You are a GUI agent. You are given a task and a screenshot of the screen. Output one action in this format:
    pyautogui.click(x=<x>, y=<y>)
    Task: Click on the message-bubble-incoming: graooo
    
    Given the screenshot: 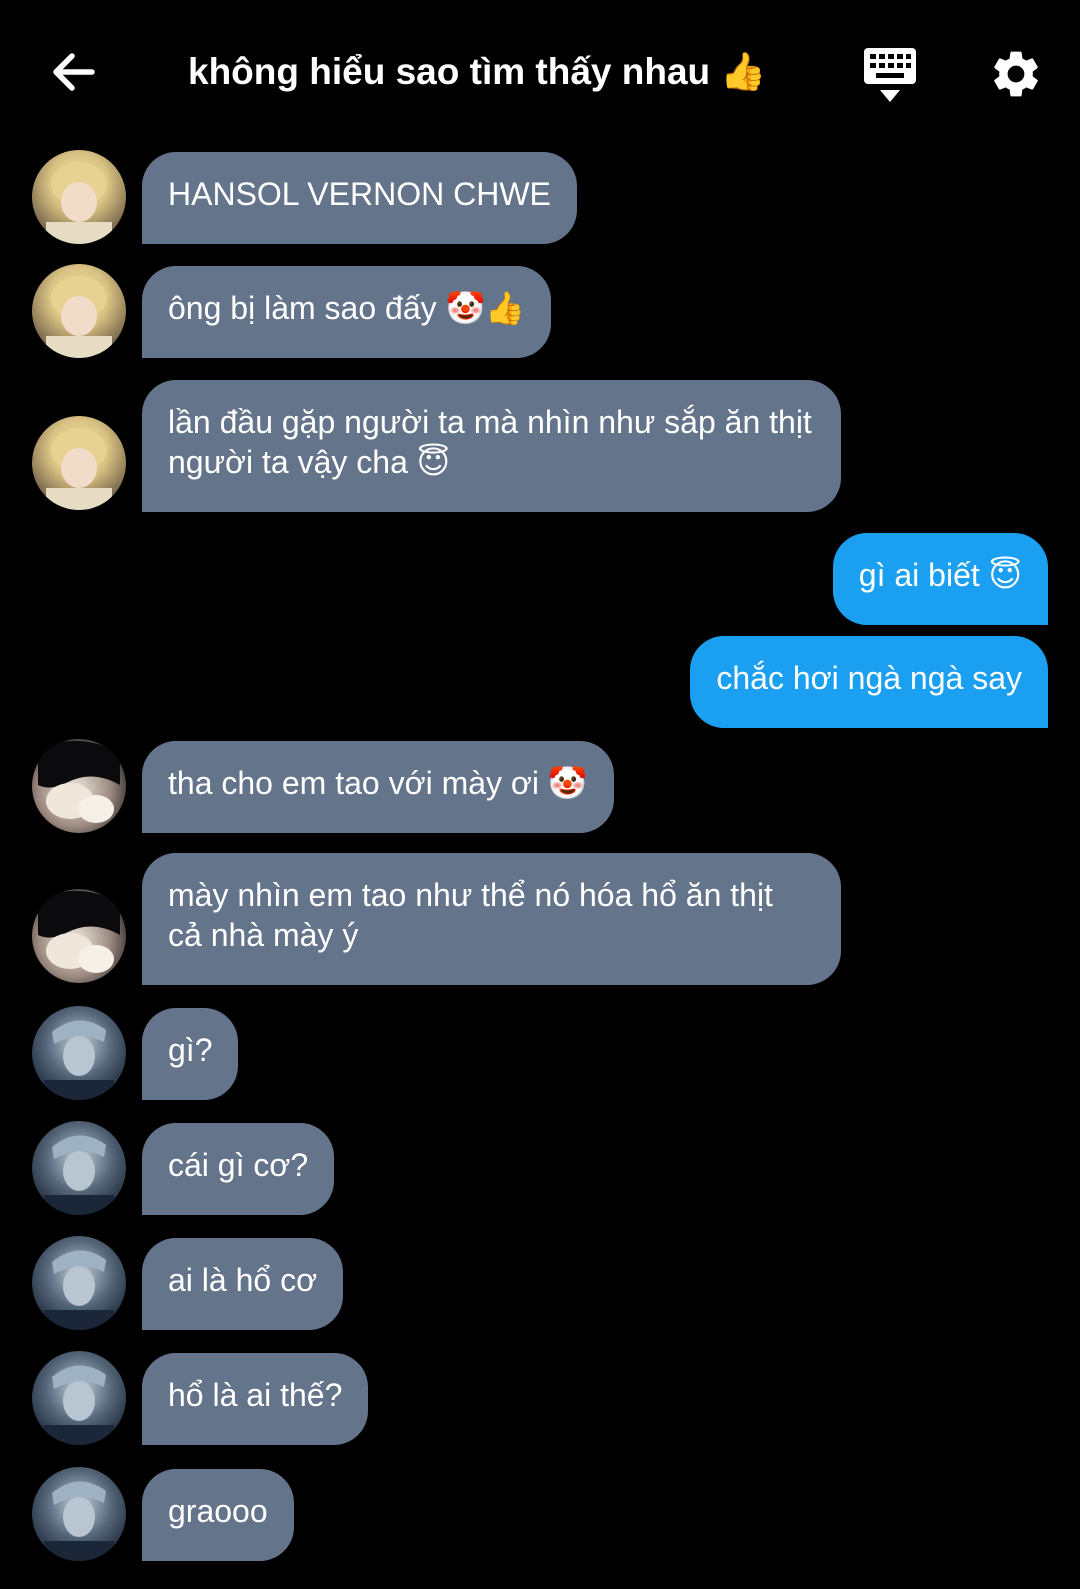 What is the action you would take?
    pyautogui.click(x=218, y=1515)
    